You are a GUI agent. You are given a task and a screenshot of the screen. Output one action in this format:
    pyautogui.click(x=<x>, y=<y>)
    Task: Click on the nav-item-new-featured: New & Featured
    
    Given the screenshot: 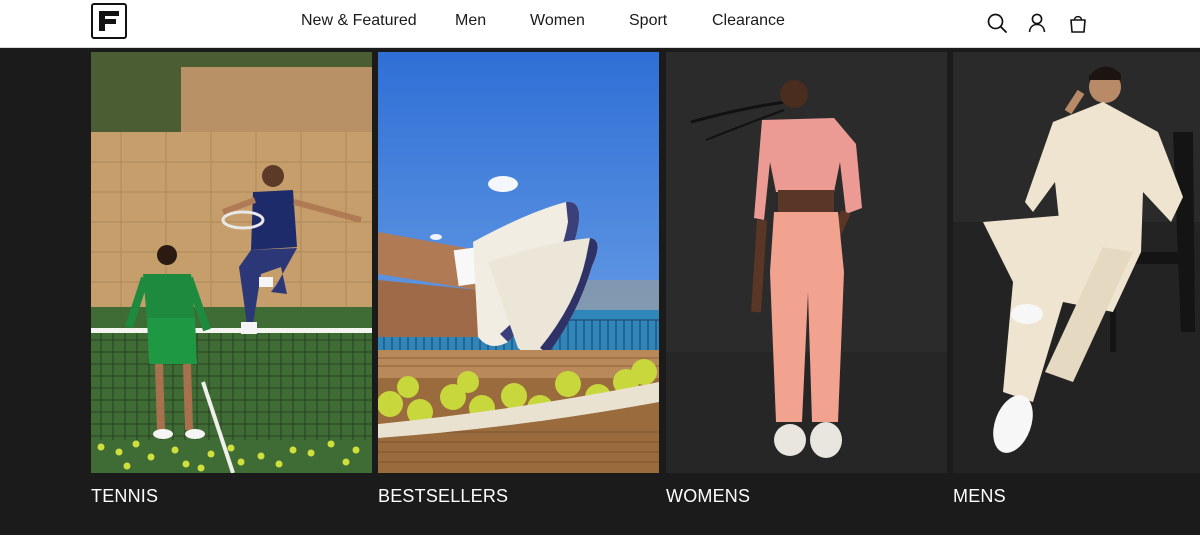 What is the action you would take?
    pyautogui.click(x=359, y=21)
    